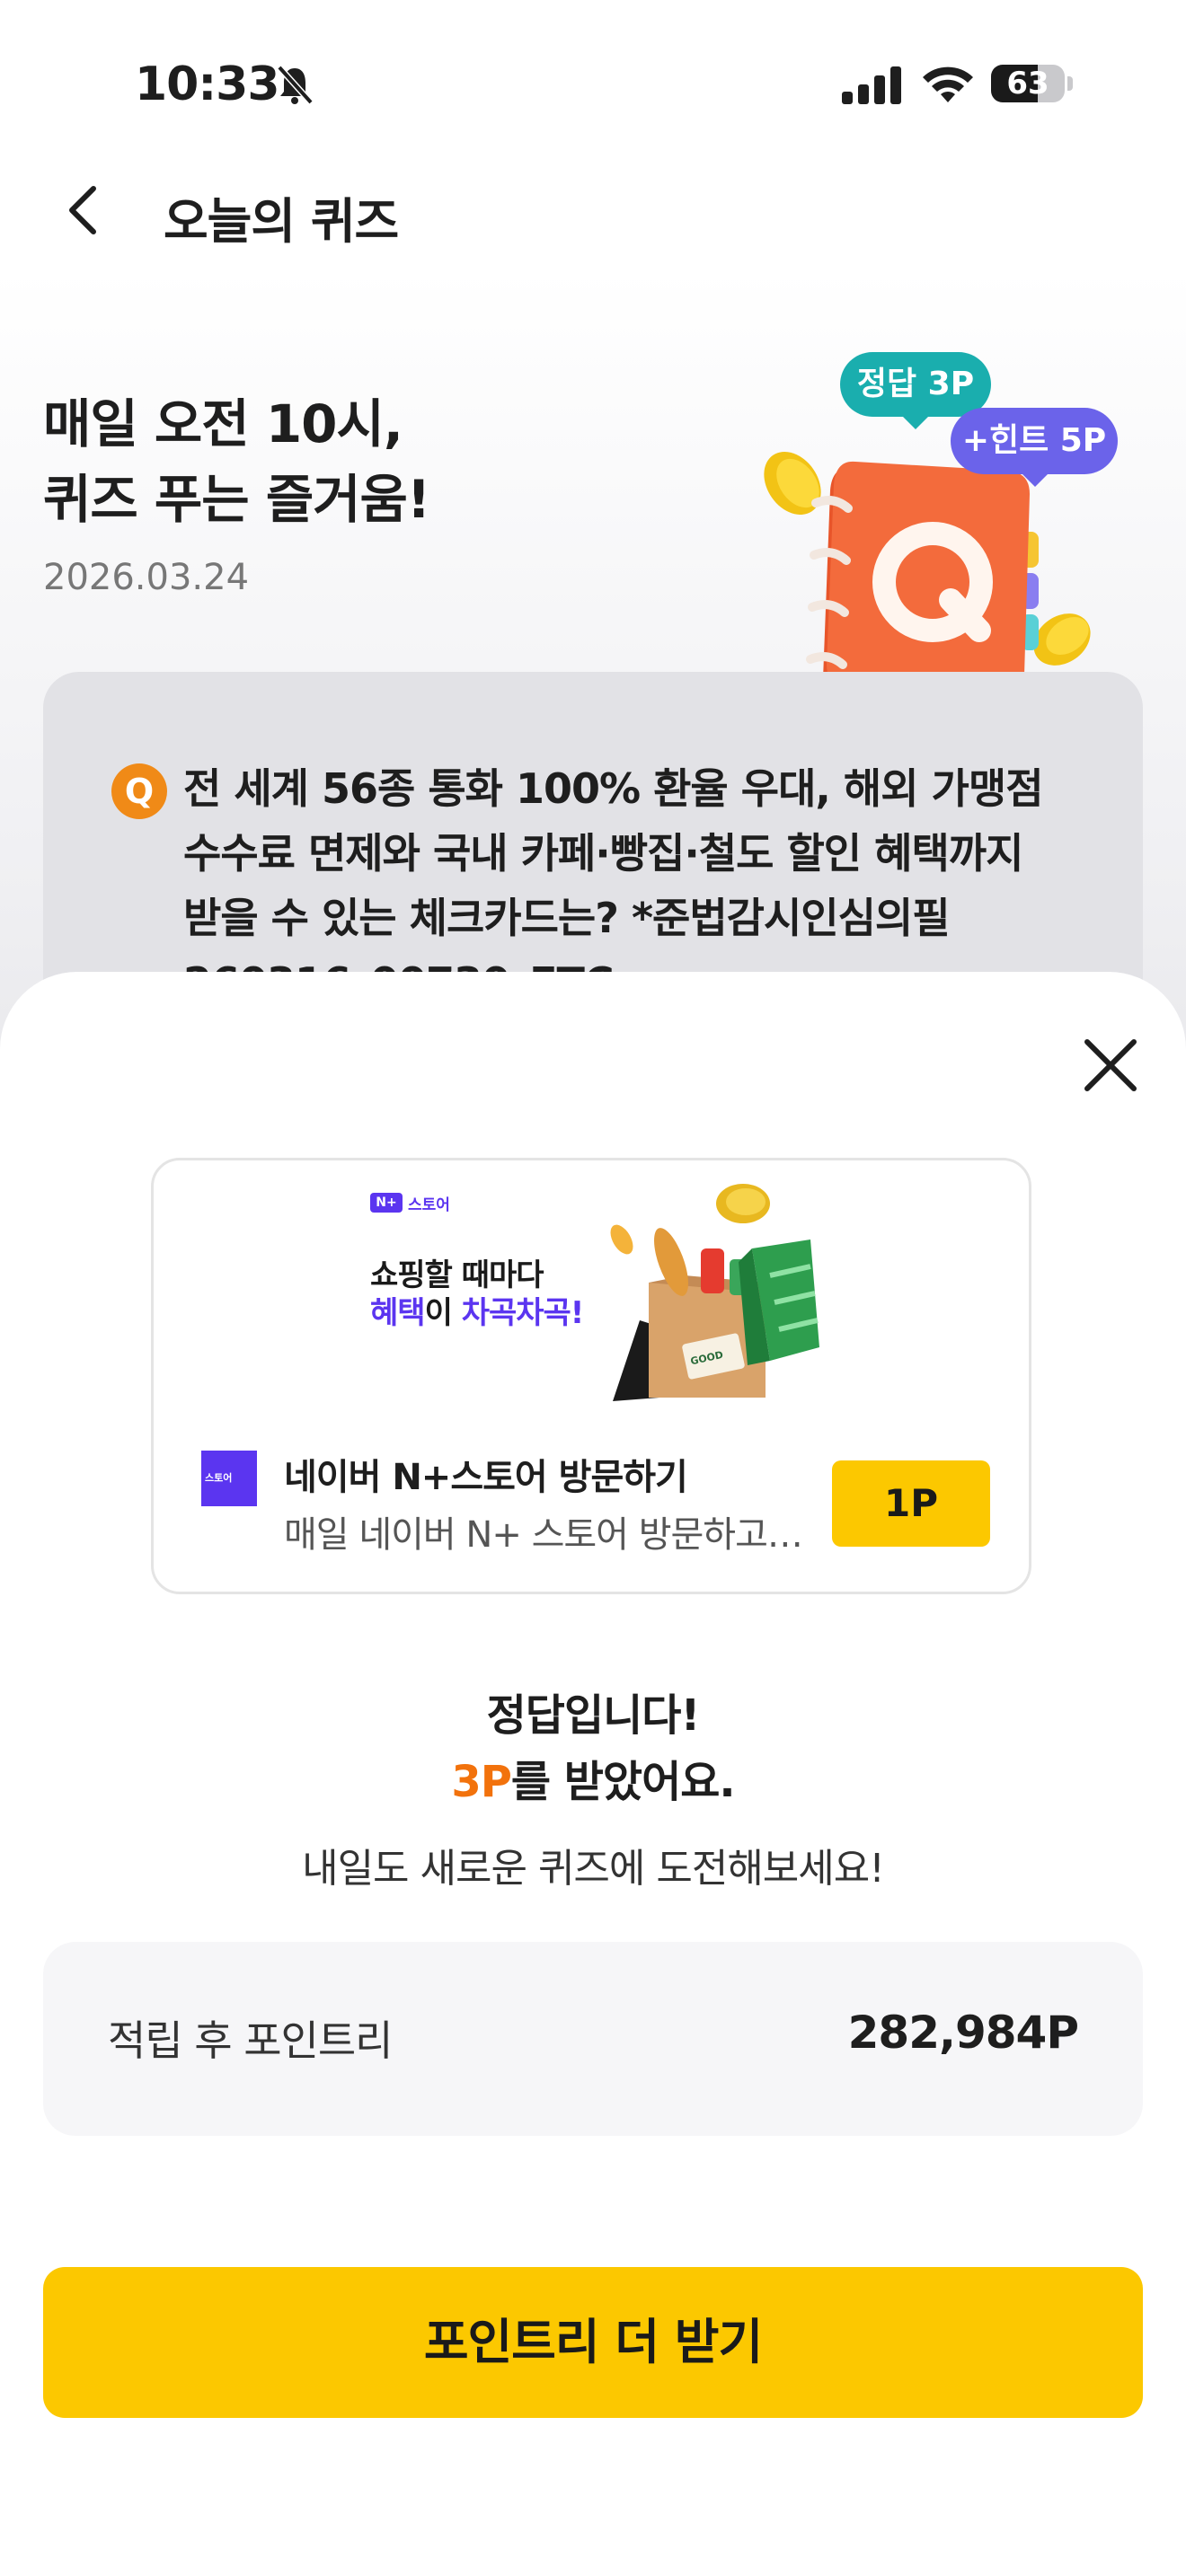 This screenshot has height=2576, width=1186. I want to click on status-time: 10:33, so click(207, 84).